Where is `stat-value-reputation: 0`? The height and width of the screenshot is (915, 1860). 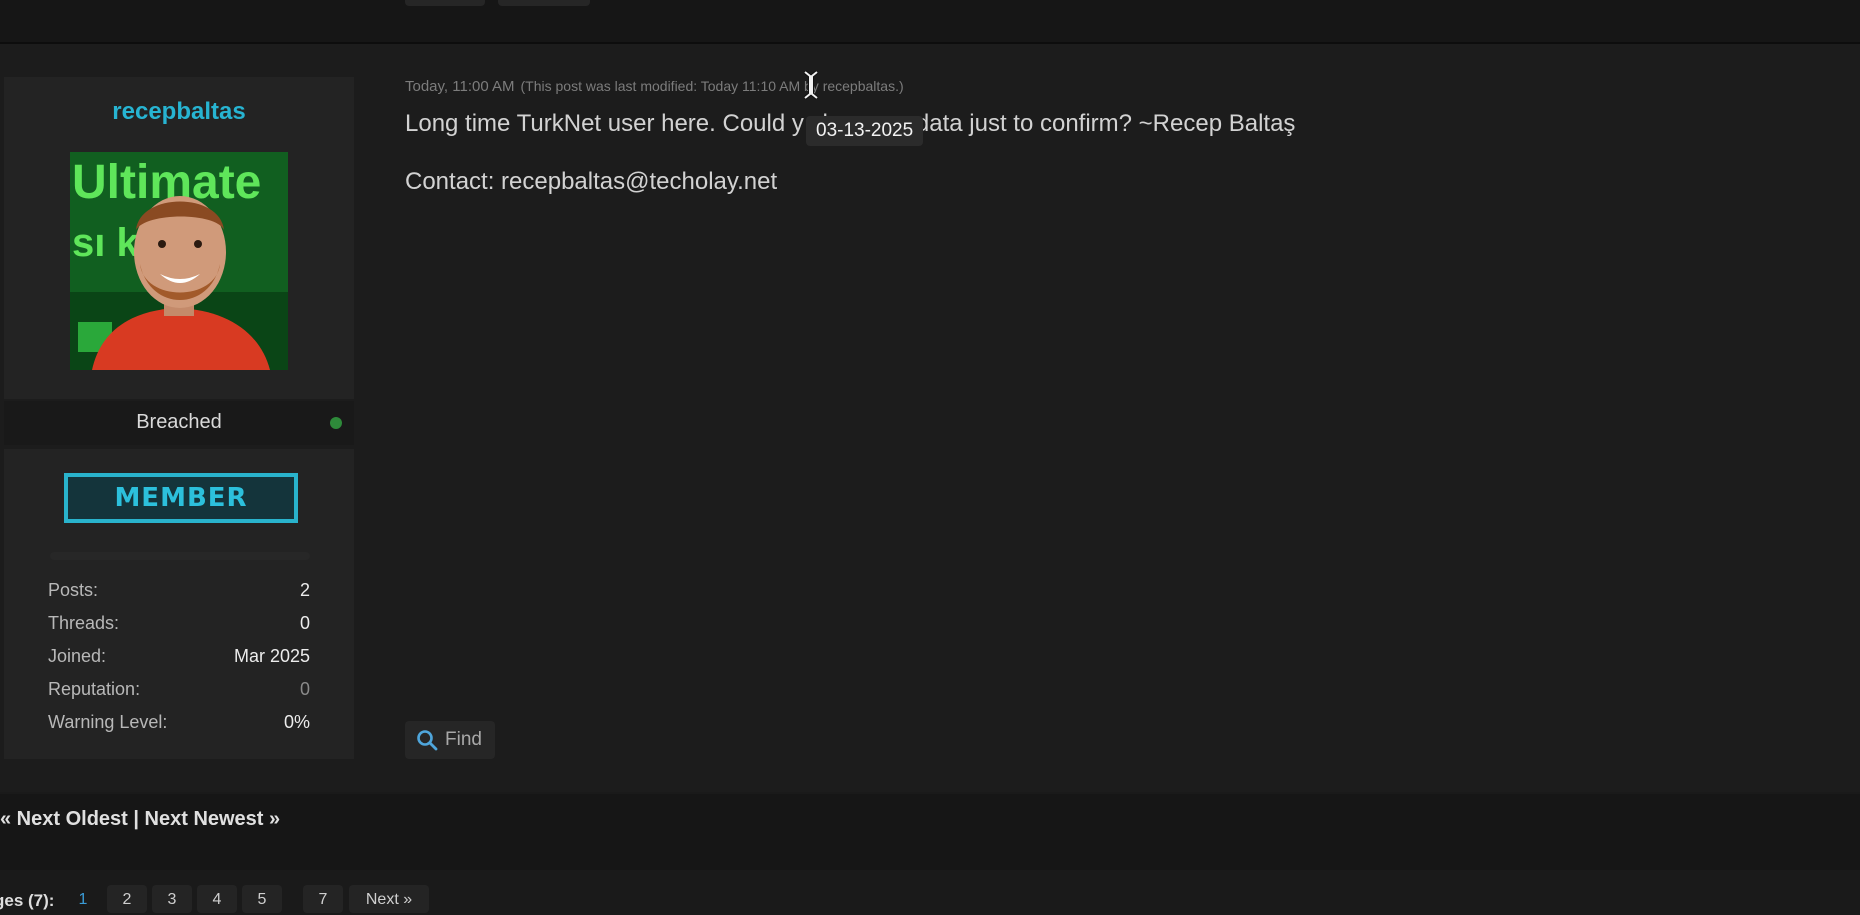
stat-value-reputation: 0 is located at coordinates (305, 689).